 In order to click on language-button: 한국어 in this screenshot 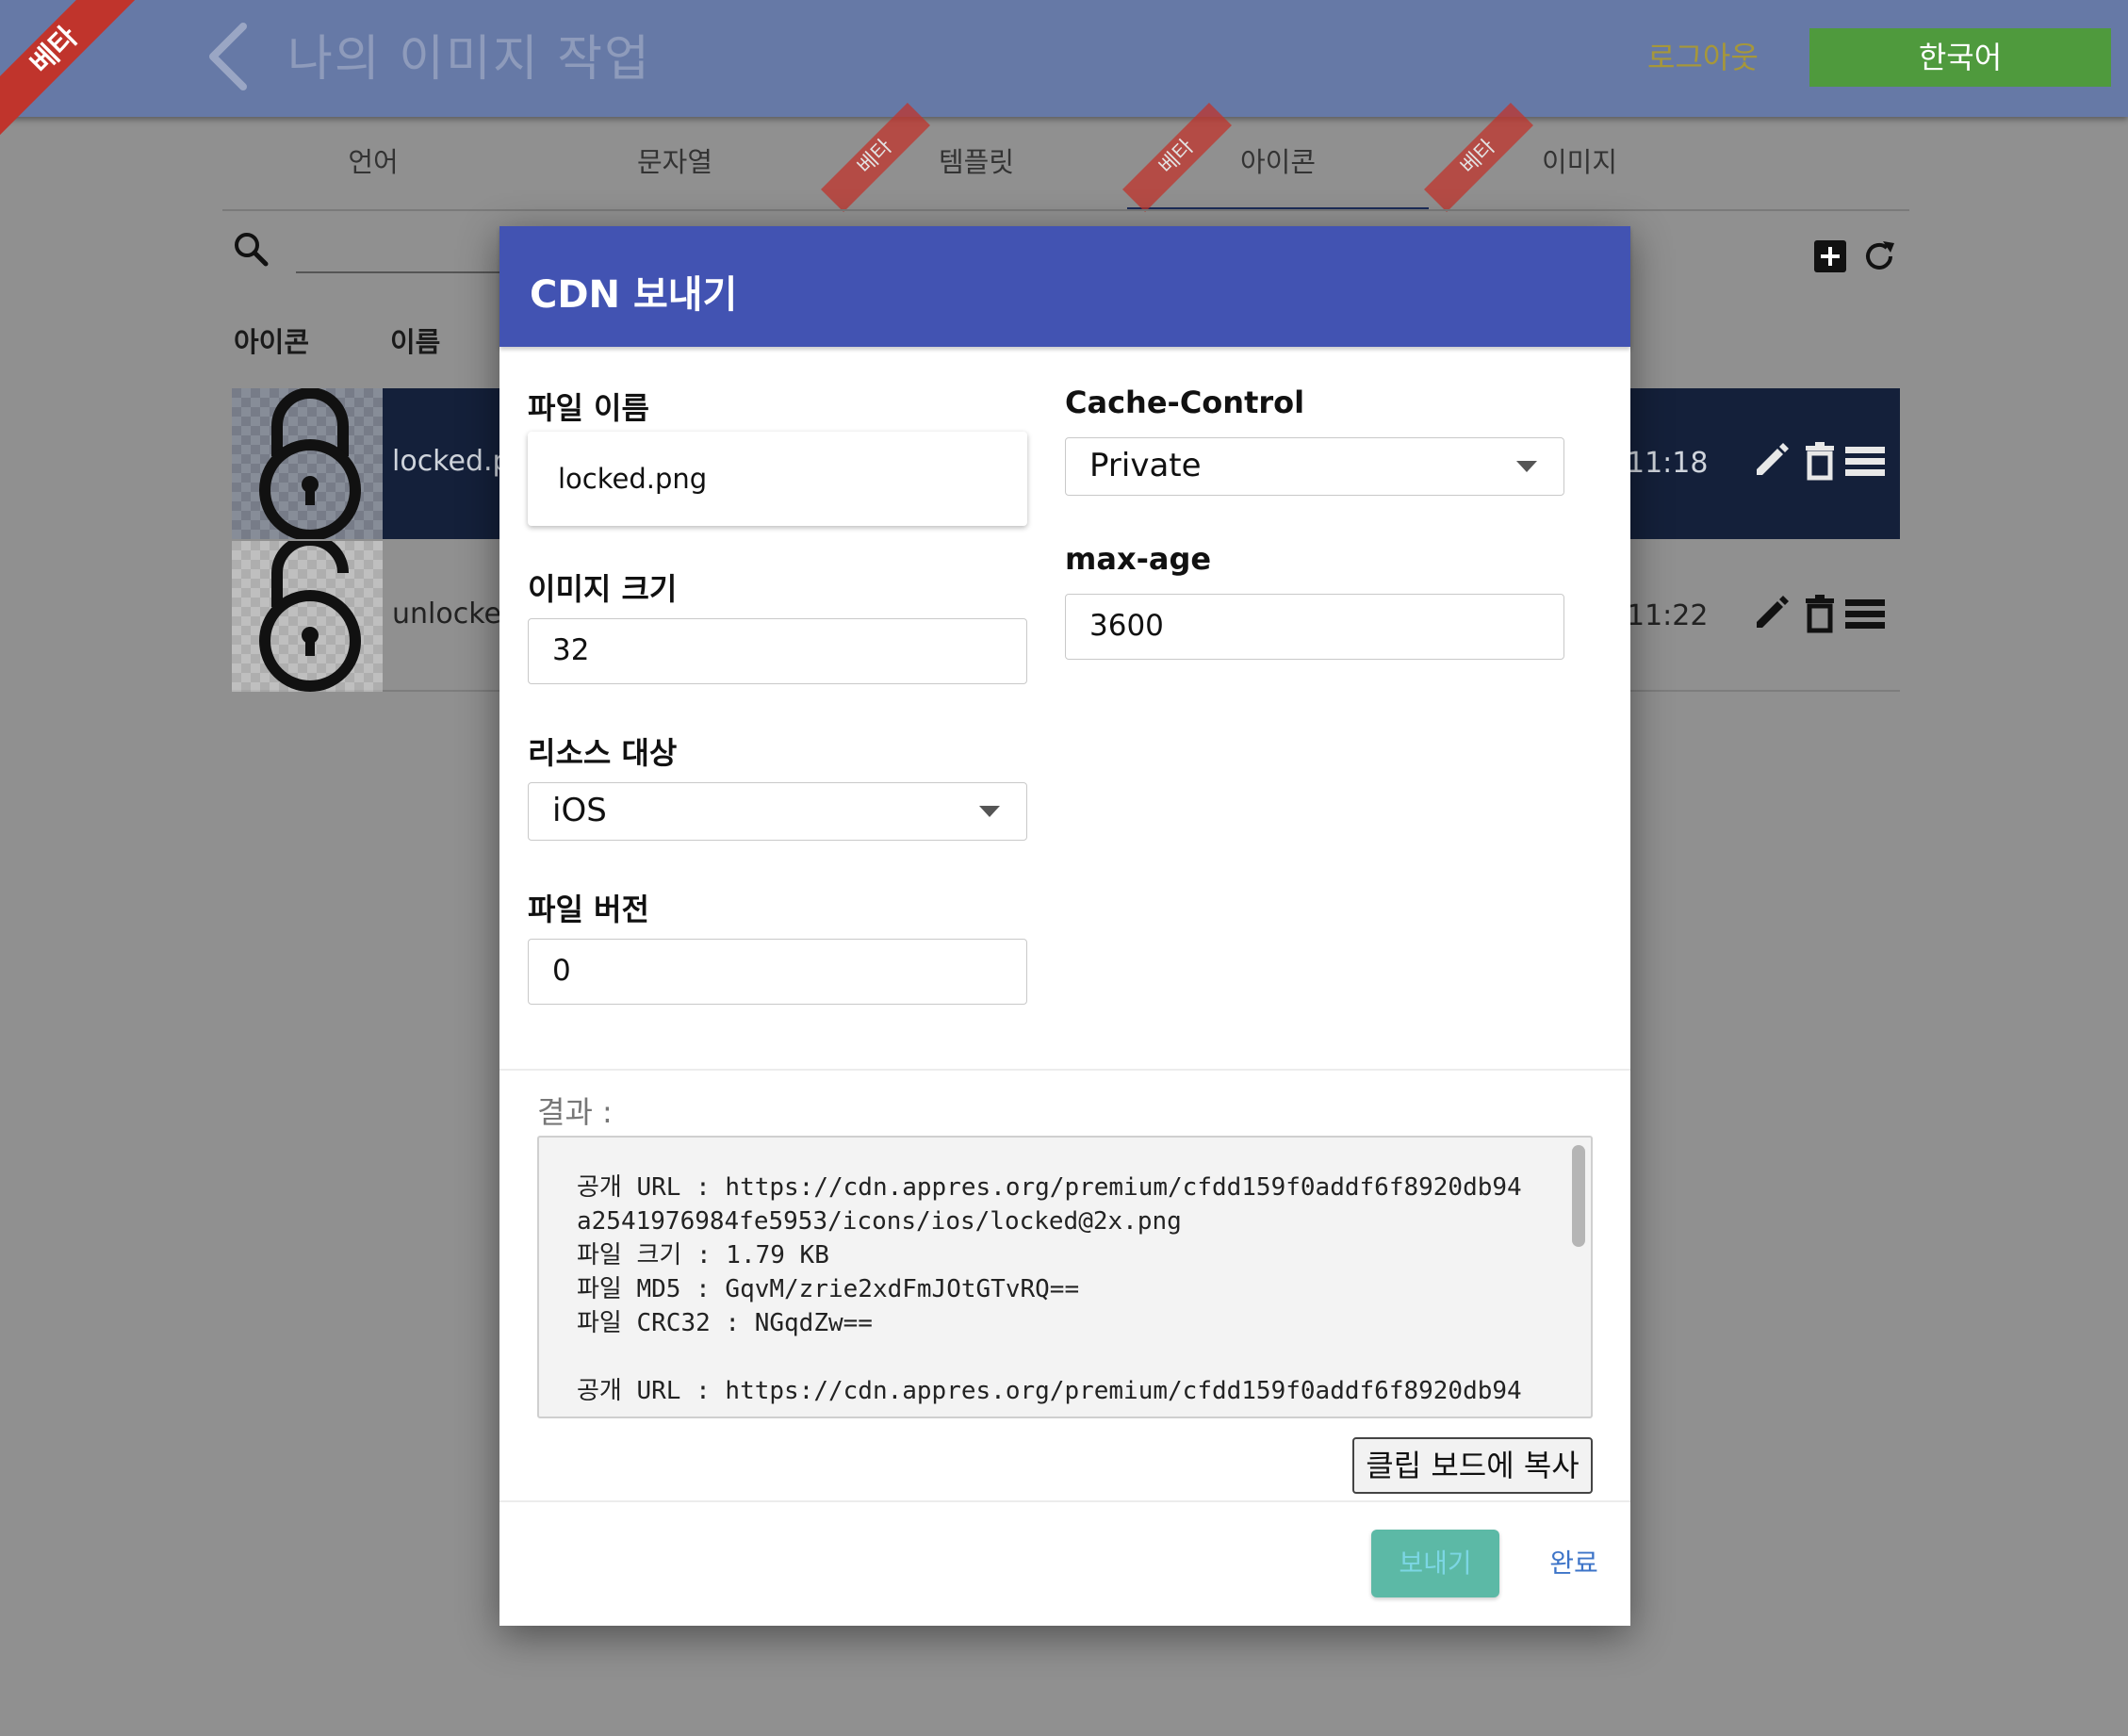, I will do `click(1960, 57)`.